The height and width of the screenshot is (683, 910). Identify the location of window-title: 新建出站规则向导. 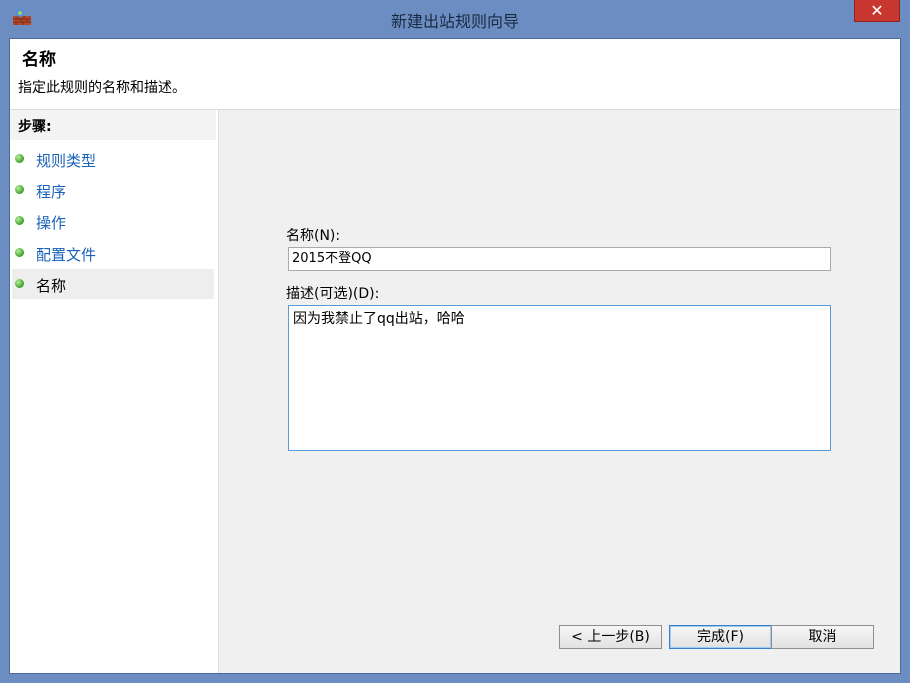
(454, 21).